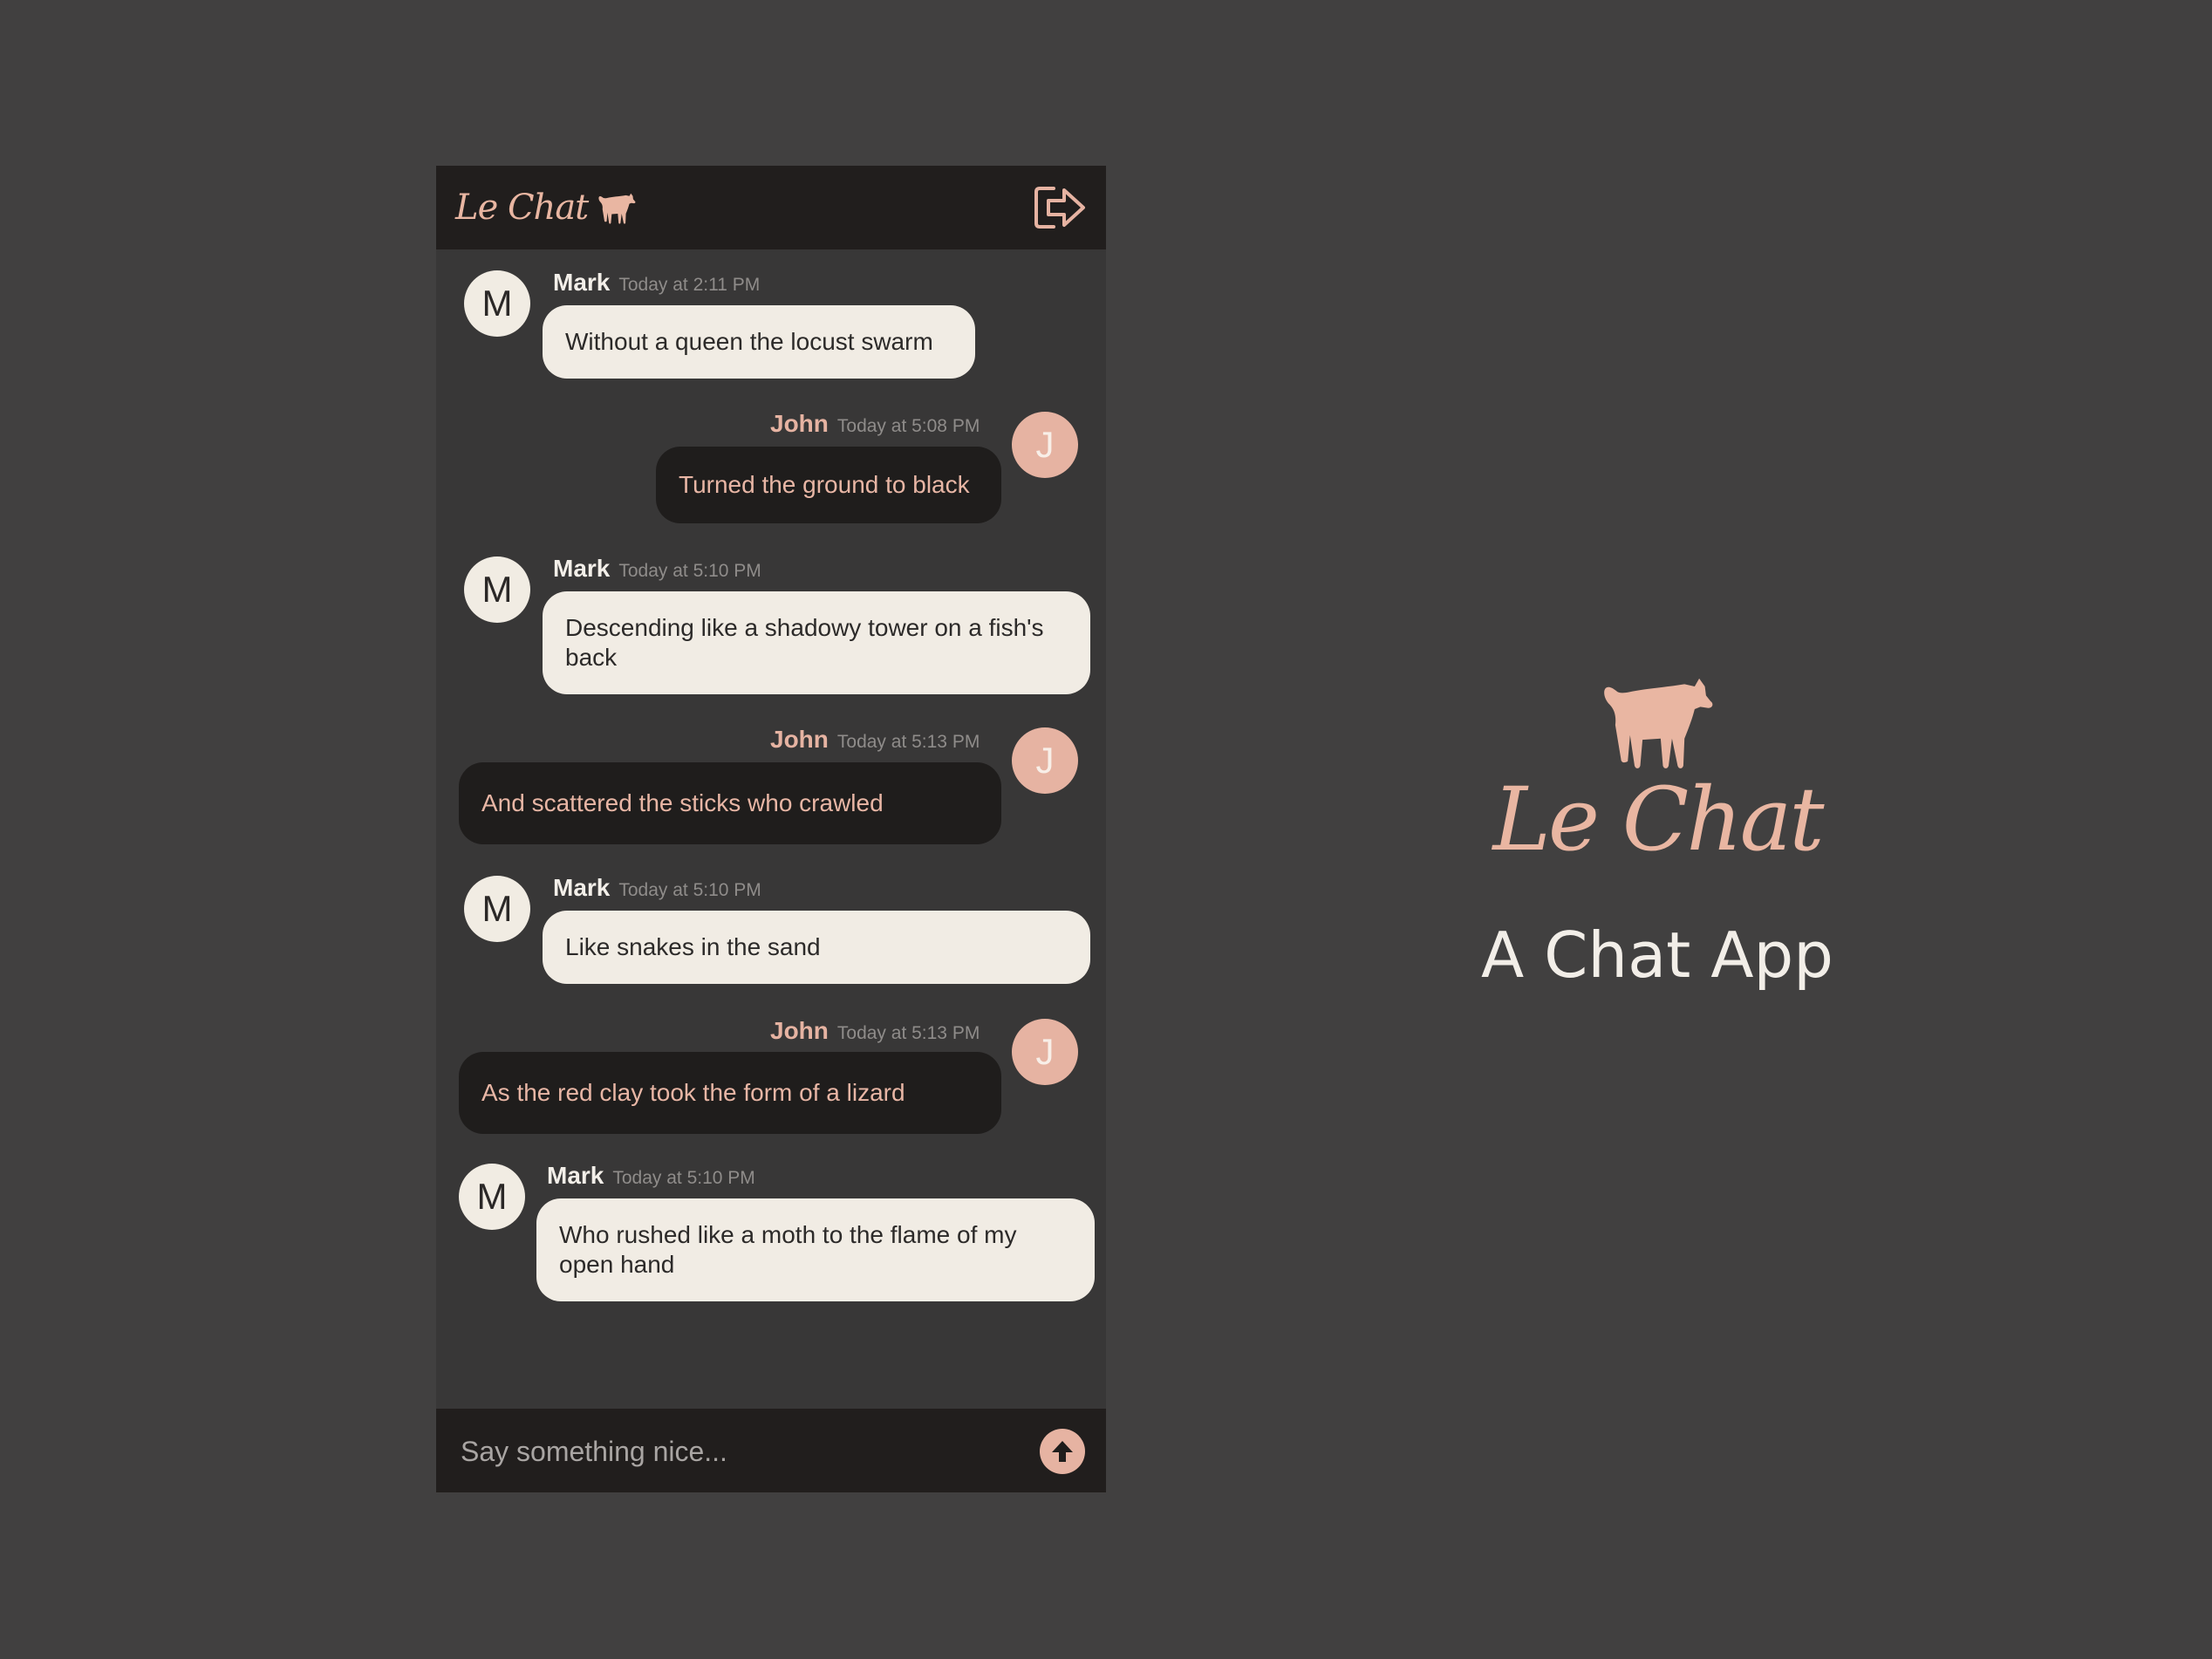 Image resolution: width=2212 pixels, height=1659 pixels. What do you see at coordinates (759, 342) in the screenshot?
I see `message-bubble: Without a queen the locust swarm` at bounding box center [759, 342].